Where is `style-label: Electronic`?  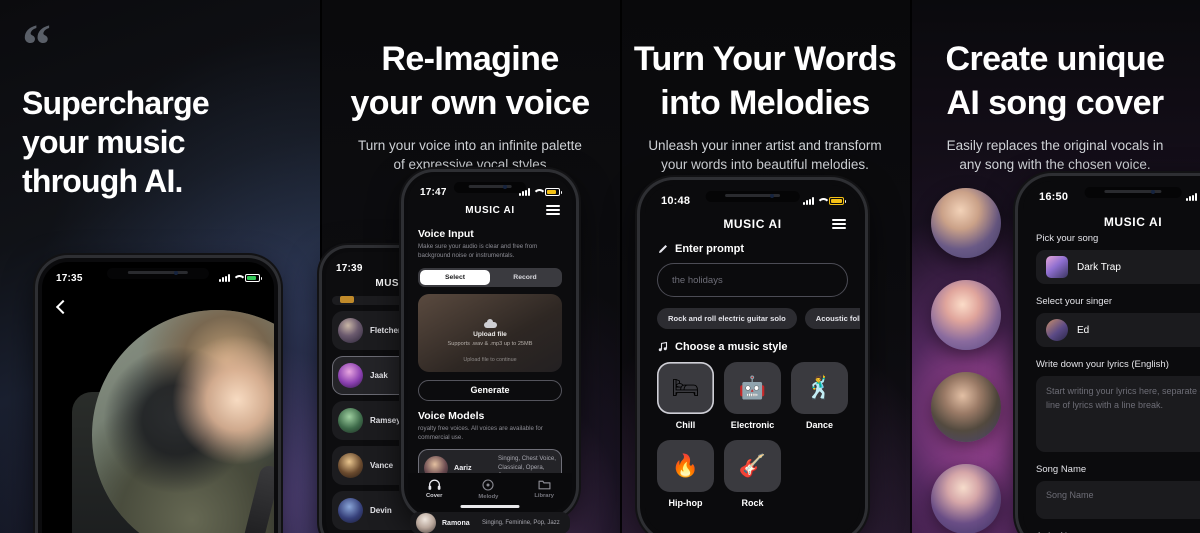 style-label: Electronic is located at coordinates (752, 425).